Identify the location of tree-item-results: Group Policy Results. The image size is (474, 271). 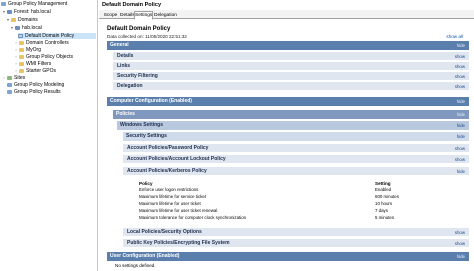
(34, 92).